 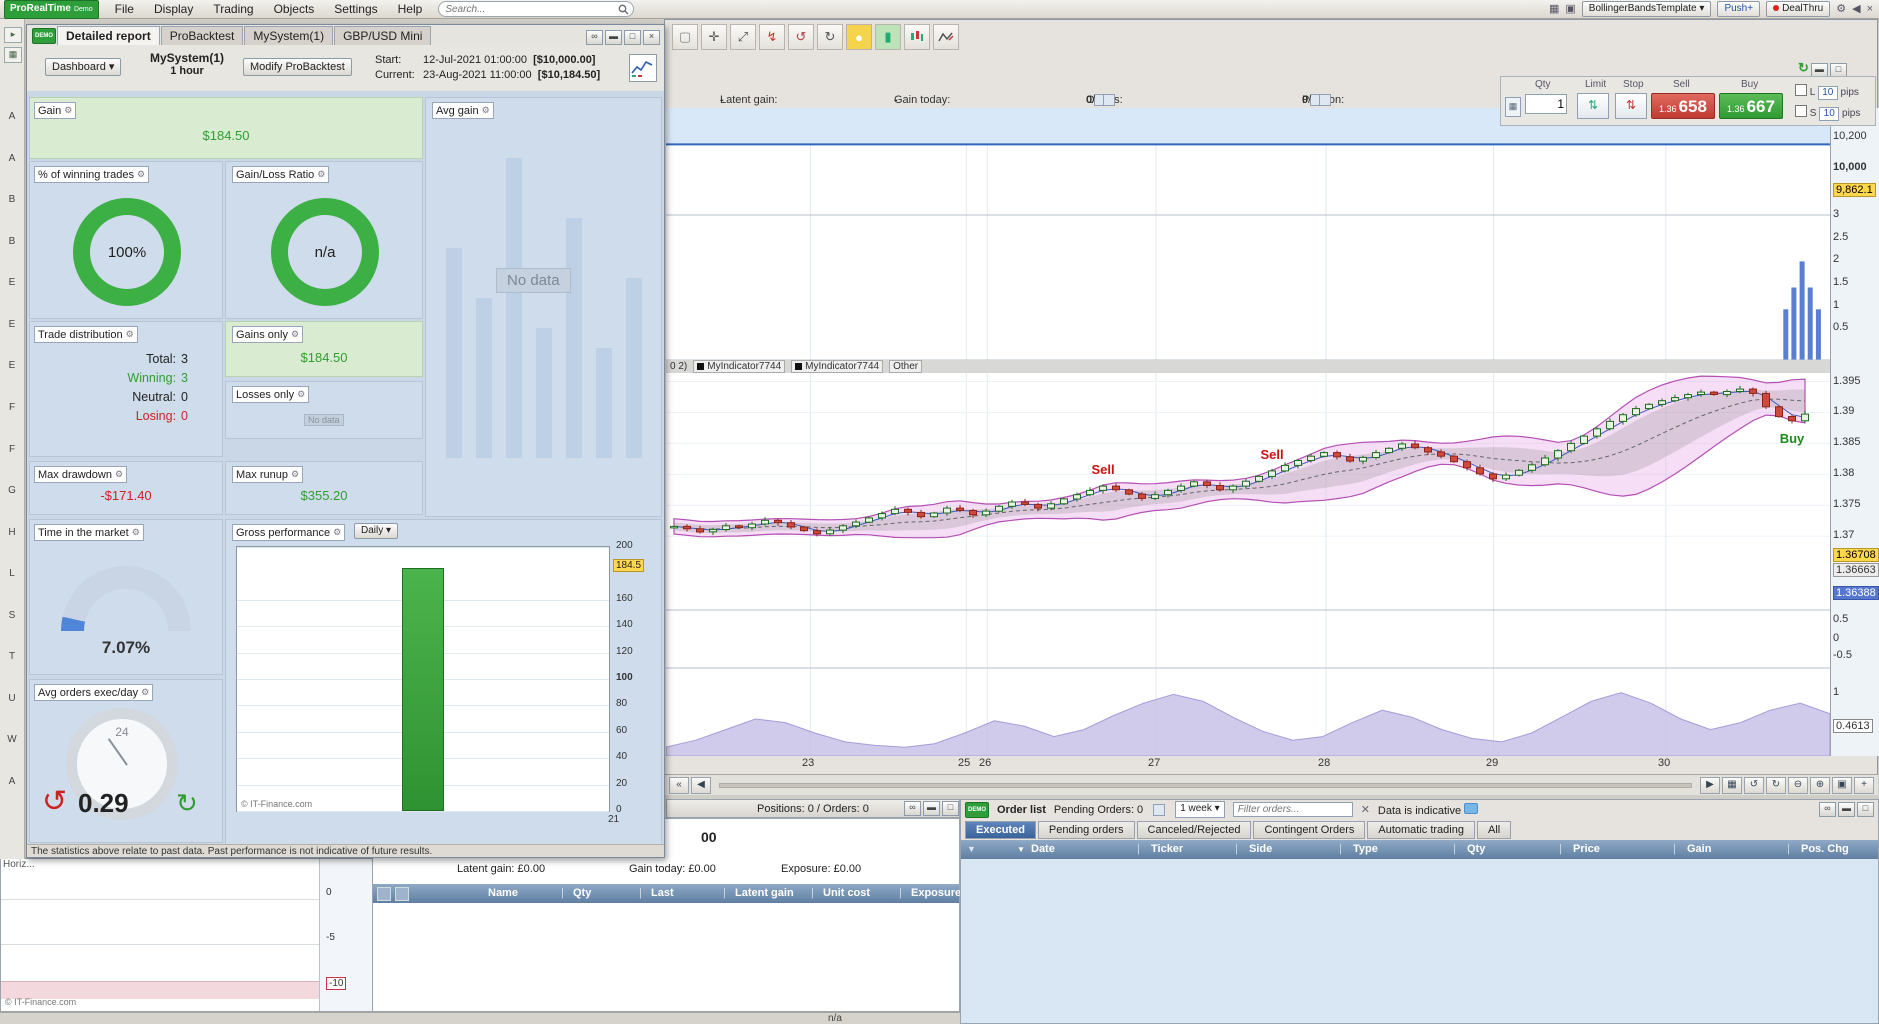 What do you see at coordinates (1109, 100) in the screenshot?
I see `orders-settings-icon` at bounding box center [1109, 100].